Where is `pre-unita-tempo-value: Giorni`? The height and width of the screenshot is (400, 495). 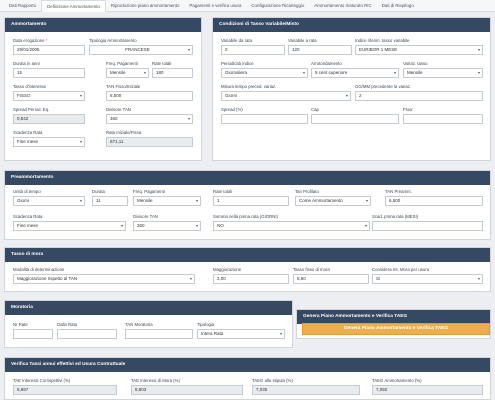
pre-unita-tempo-value: Giorni is located at coordinates (23, 200).